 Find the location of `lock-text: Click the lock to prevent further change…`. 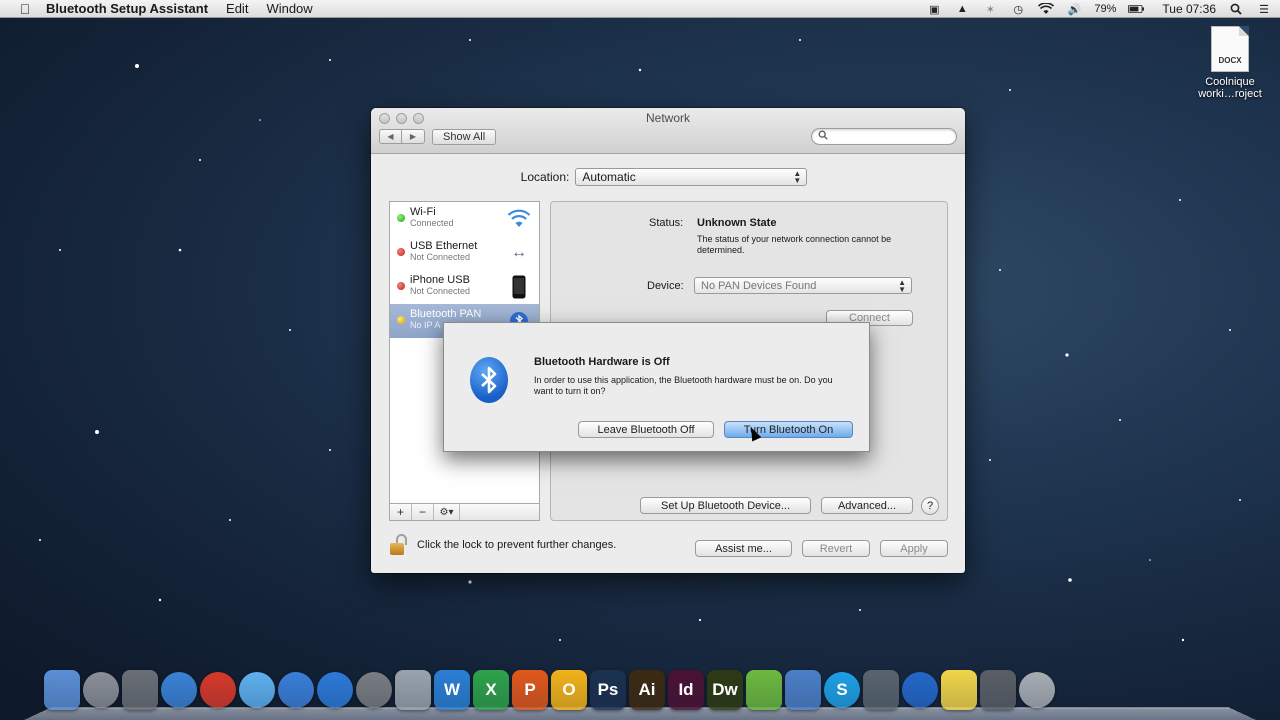

lock-text: Click the lock to prevent further change… is located at coordinates (517, 545).